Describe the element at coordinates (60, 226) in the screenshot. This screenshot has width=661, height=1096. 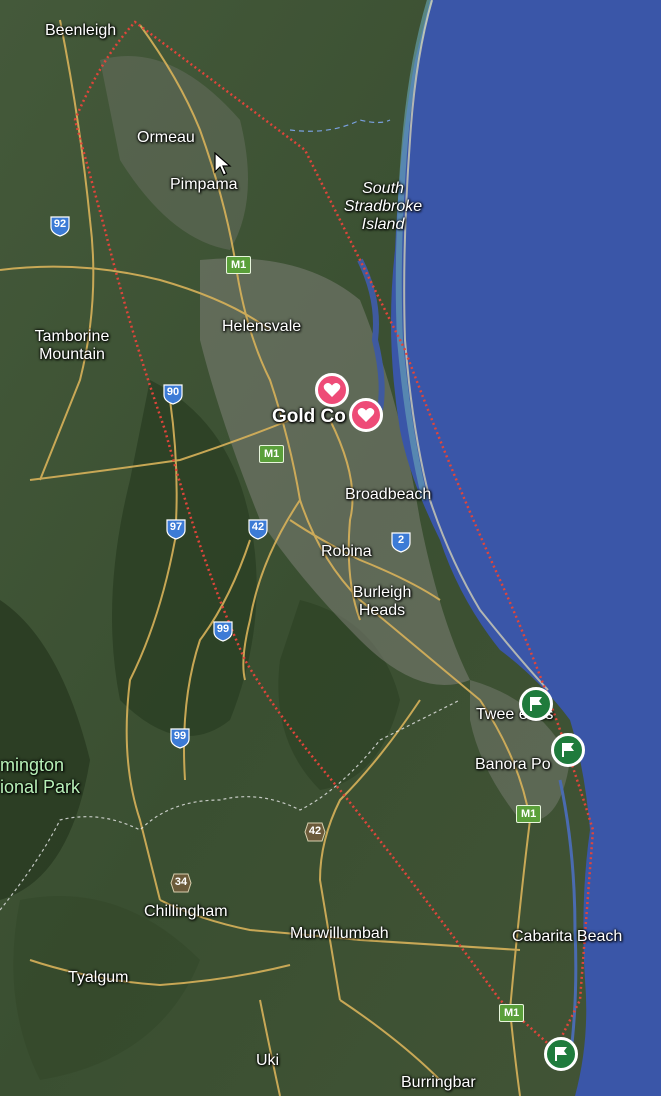
I see `route-shield-92: 92` at that location.